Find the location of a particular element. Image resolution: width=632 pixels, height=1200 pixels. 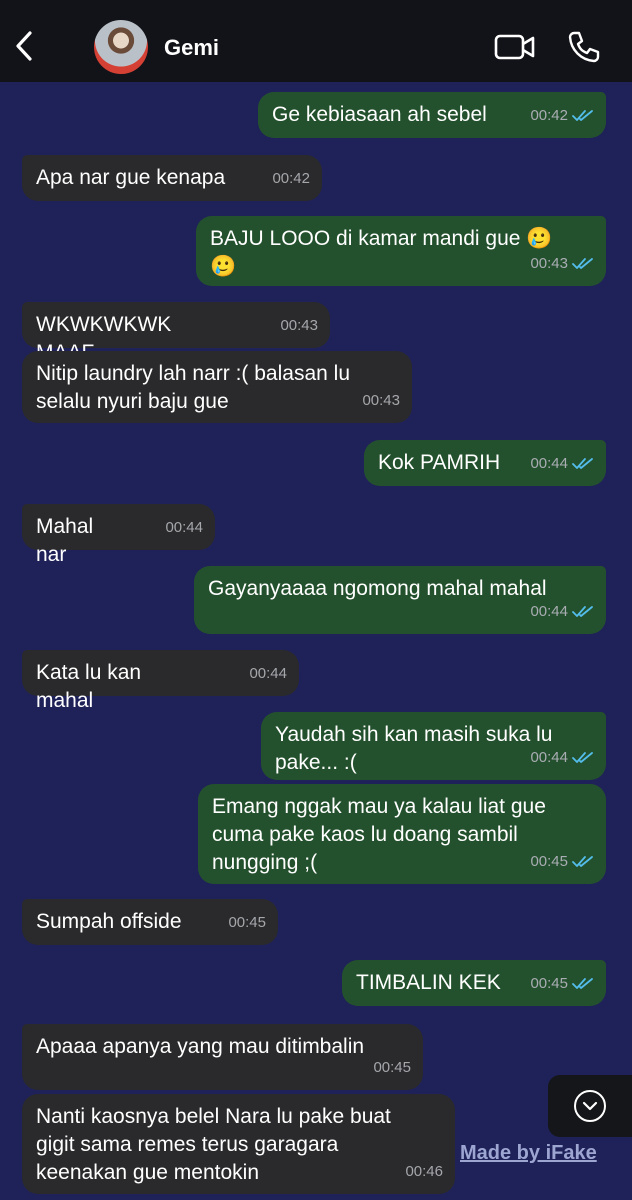

outgoing-message: BAJU LOOO di kamar mandi gue 🥲 🥲 00:43 is located at coordinates (401, 251).